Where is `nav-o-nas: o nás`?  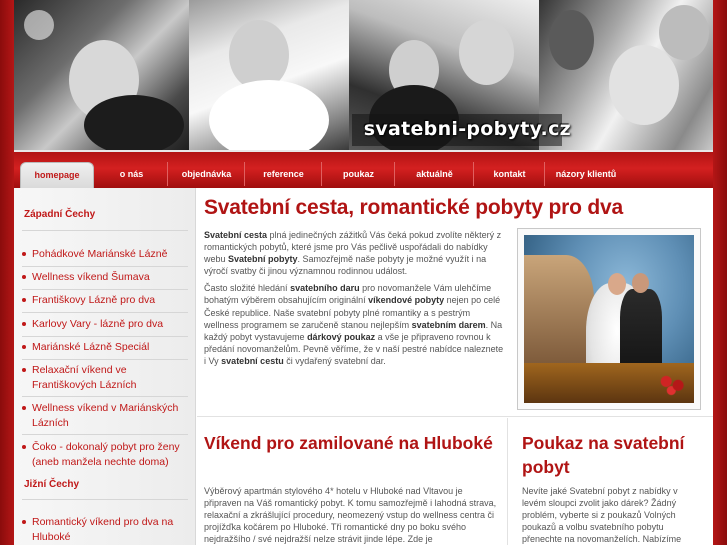
nav-o-nas: o nás is located at coordinates (132, 174).